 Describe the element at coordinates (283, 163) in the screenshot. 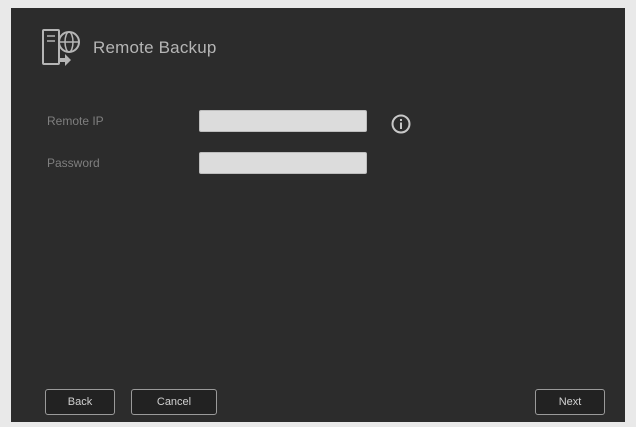

I see `password-input` at that location.